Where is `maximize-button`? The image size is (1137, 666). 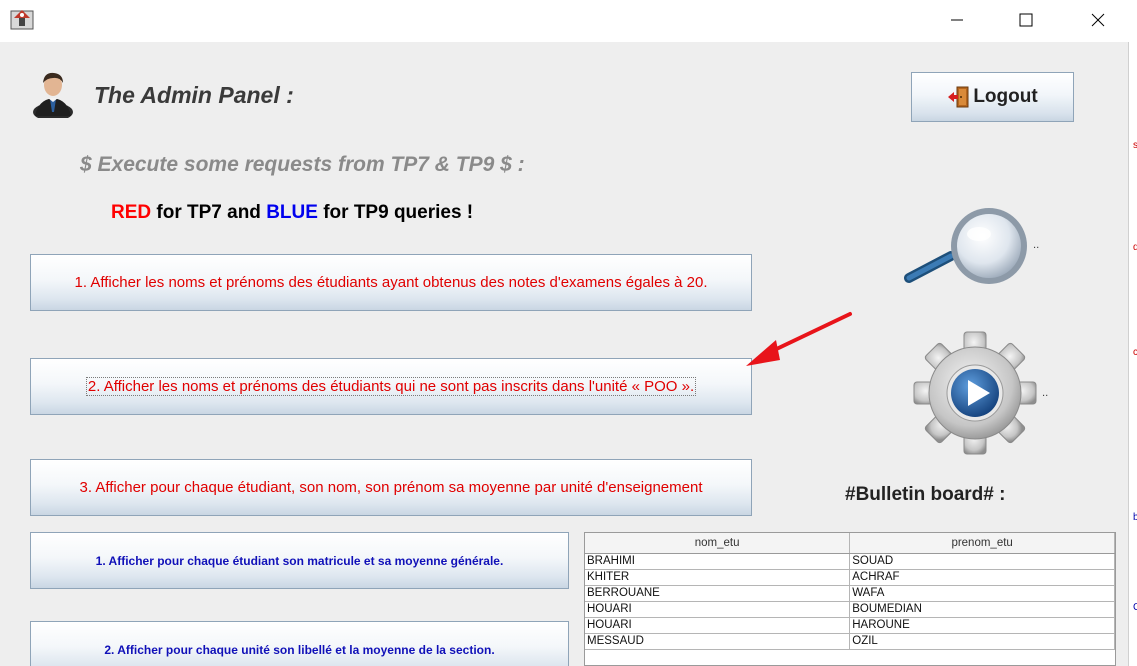
maximize-button is located at coordinates (1026, 20).